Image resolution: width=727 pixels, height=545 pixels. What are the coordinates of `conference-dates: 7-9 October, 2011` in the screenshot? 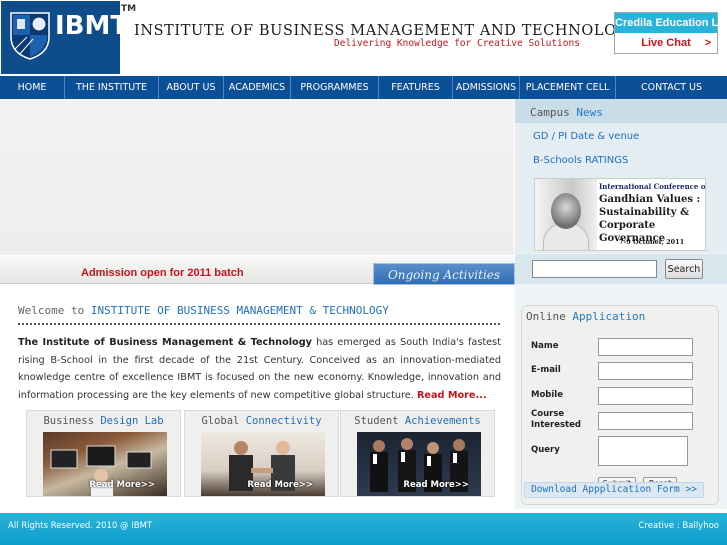 It's located at (652, 242).